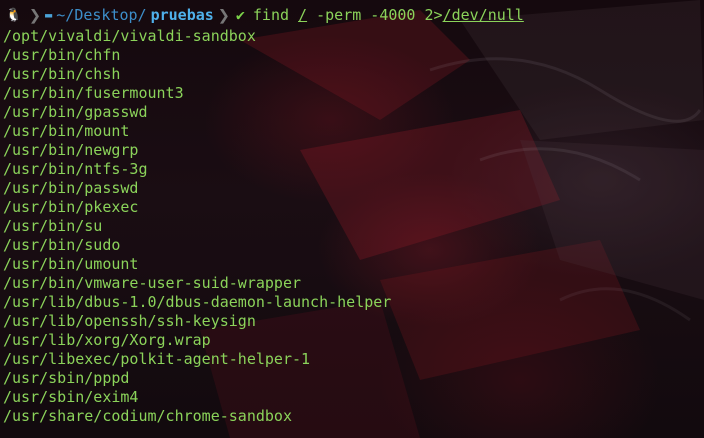  Describe the element at coordinates (101, 15) in the screenshot. I see `dir-prefix: ~/Desktop/` at that location.